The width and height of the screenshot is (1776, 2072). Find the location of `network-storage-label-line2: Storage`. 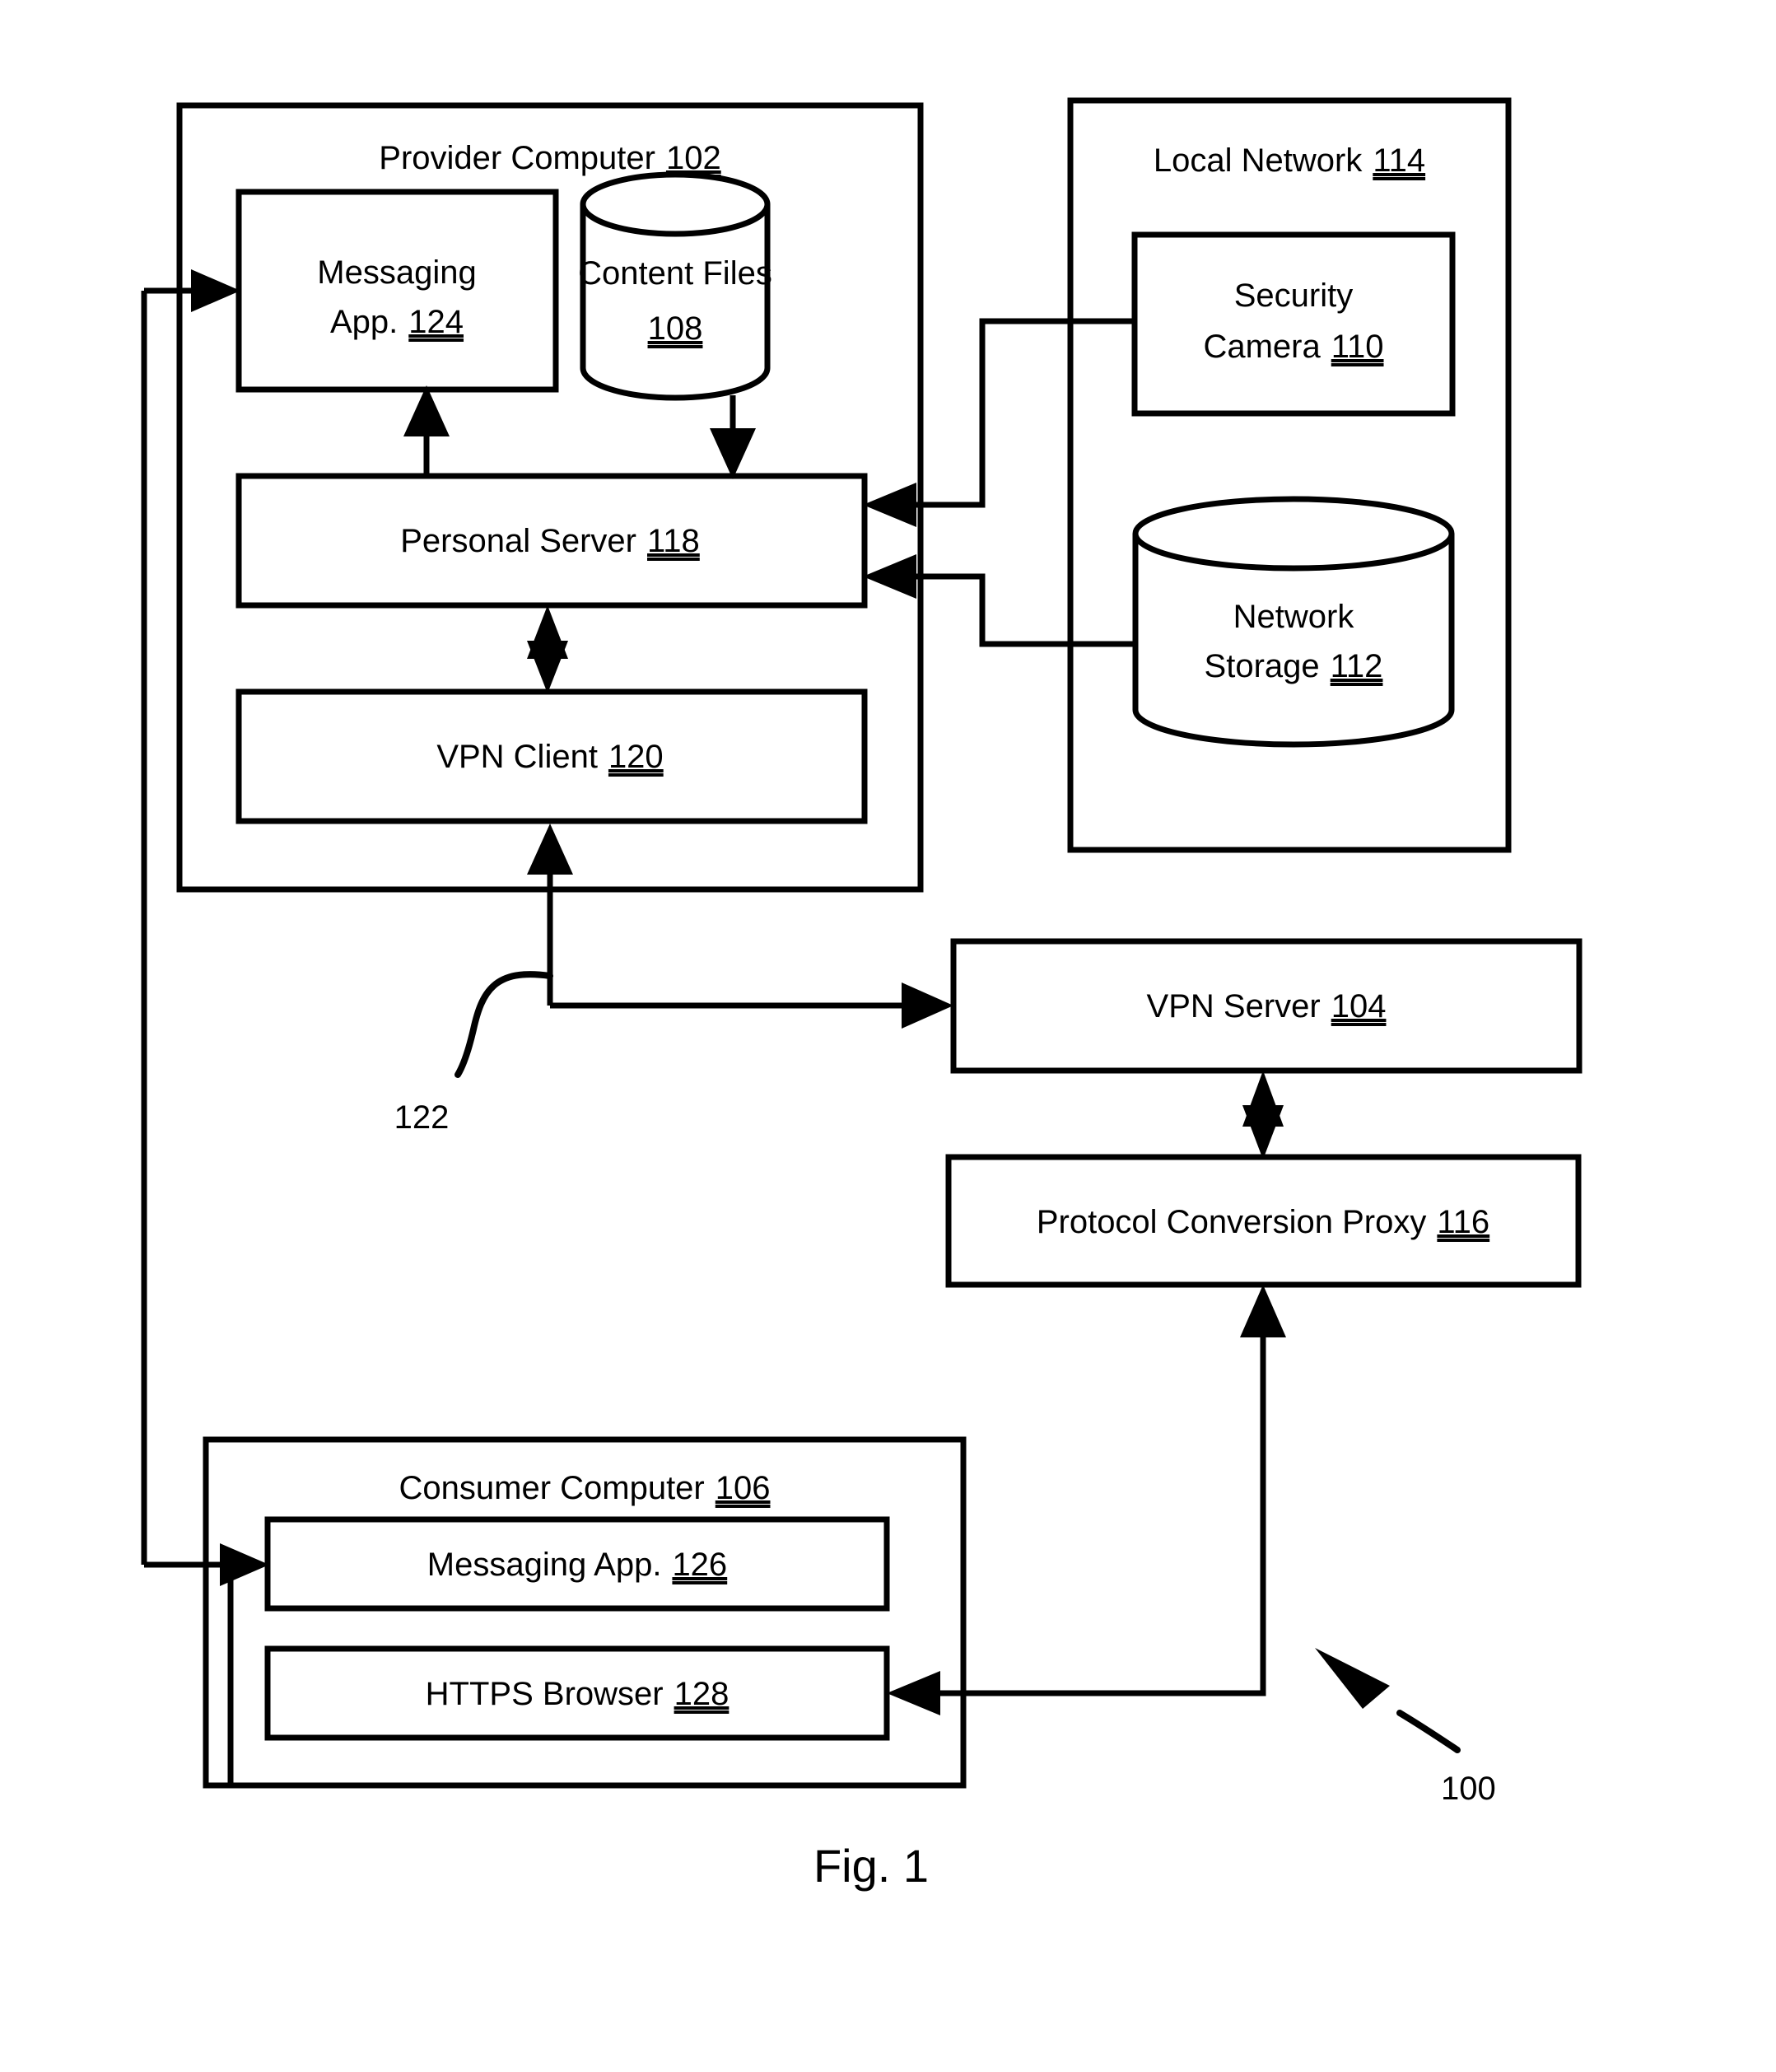

network-storage-label-line2: Storage is located at coordinates (1262, 666).